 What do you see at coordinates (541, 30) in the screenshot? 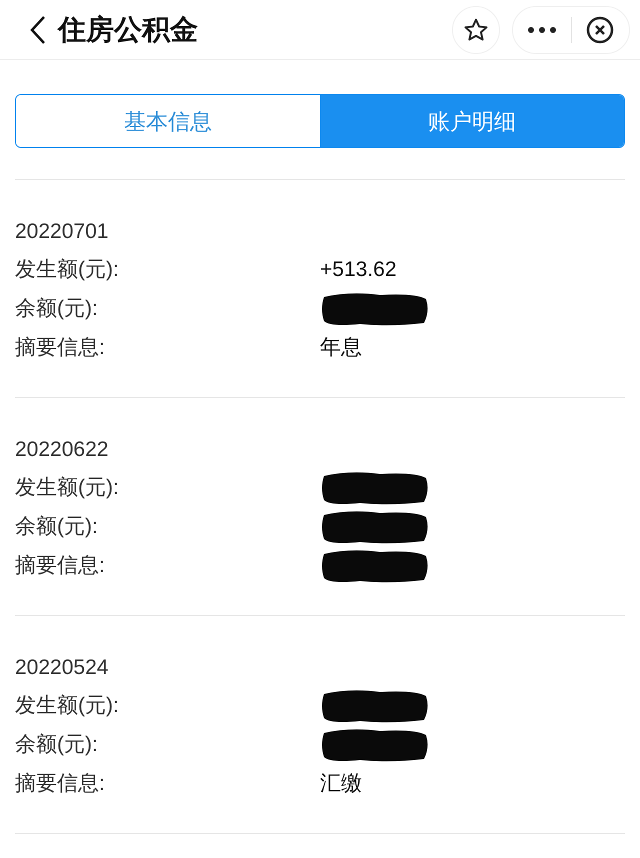
I see `more-icon` at bounding box center [541, 30].